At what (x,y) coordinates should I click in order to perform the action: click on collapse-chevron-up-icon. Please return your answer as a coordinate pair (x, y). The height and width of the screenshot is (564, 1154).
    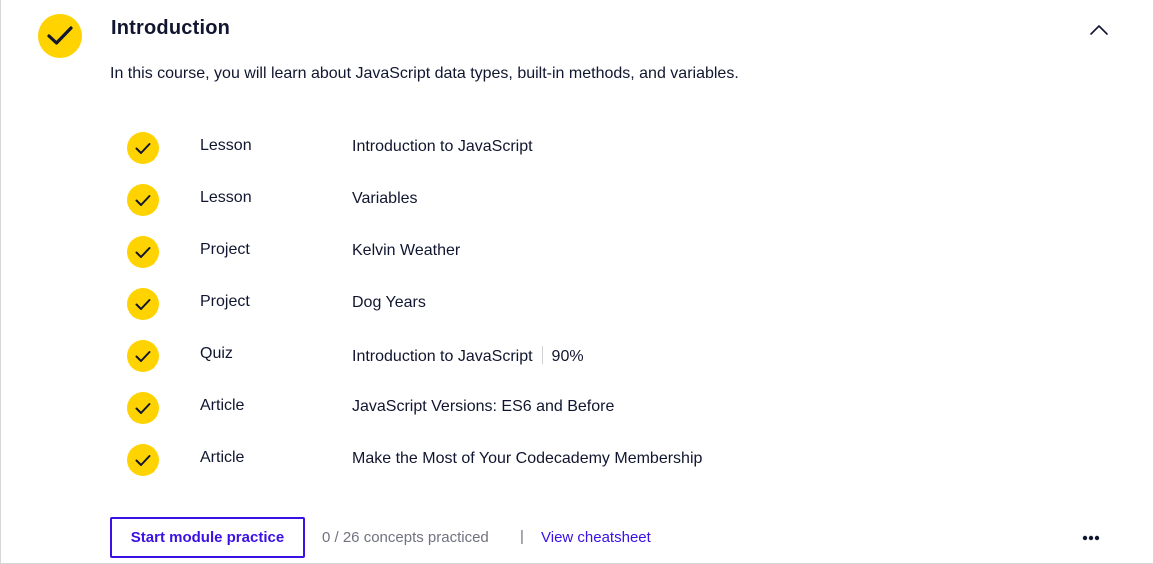
    Looking at the image, I should click on (1099, 30).